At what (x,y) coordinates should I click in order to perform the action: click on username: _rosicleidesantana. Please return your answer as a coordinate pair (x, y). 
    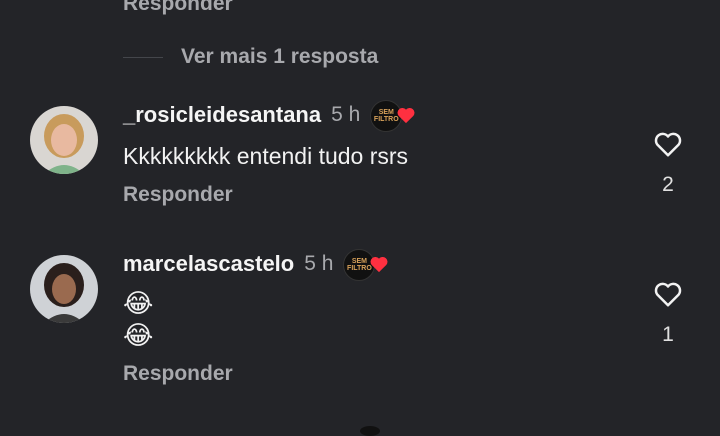
    Looking at the image, I should click on (222, 115).